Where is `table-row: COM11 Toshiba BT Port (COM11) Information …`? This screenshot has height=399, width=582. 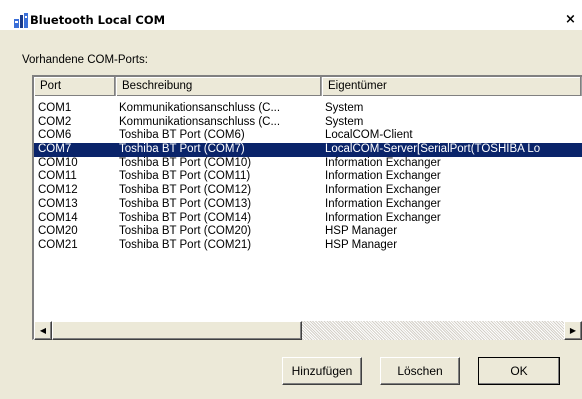
table-row: COM11 Toshiba BT Port (COM11) Information … is located at coordinates (308, 177).